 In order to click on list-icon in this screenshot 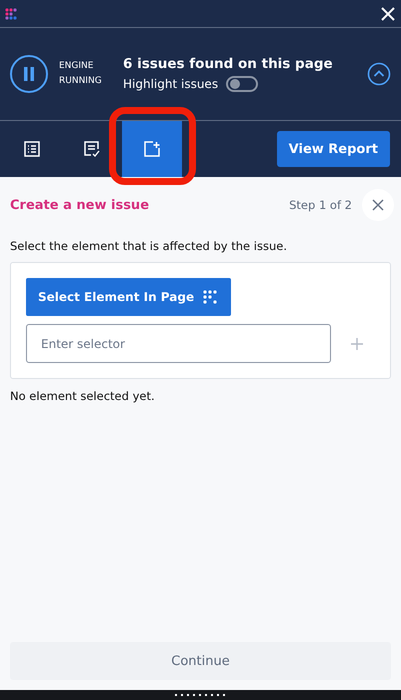, I will do `click(32, 149)`.